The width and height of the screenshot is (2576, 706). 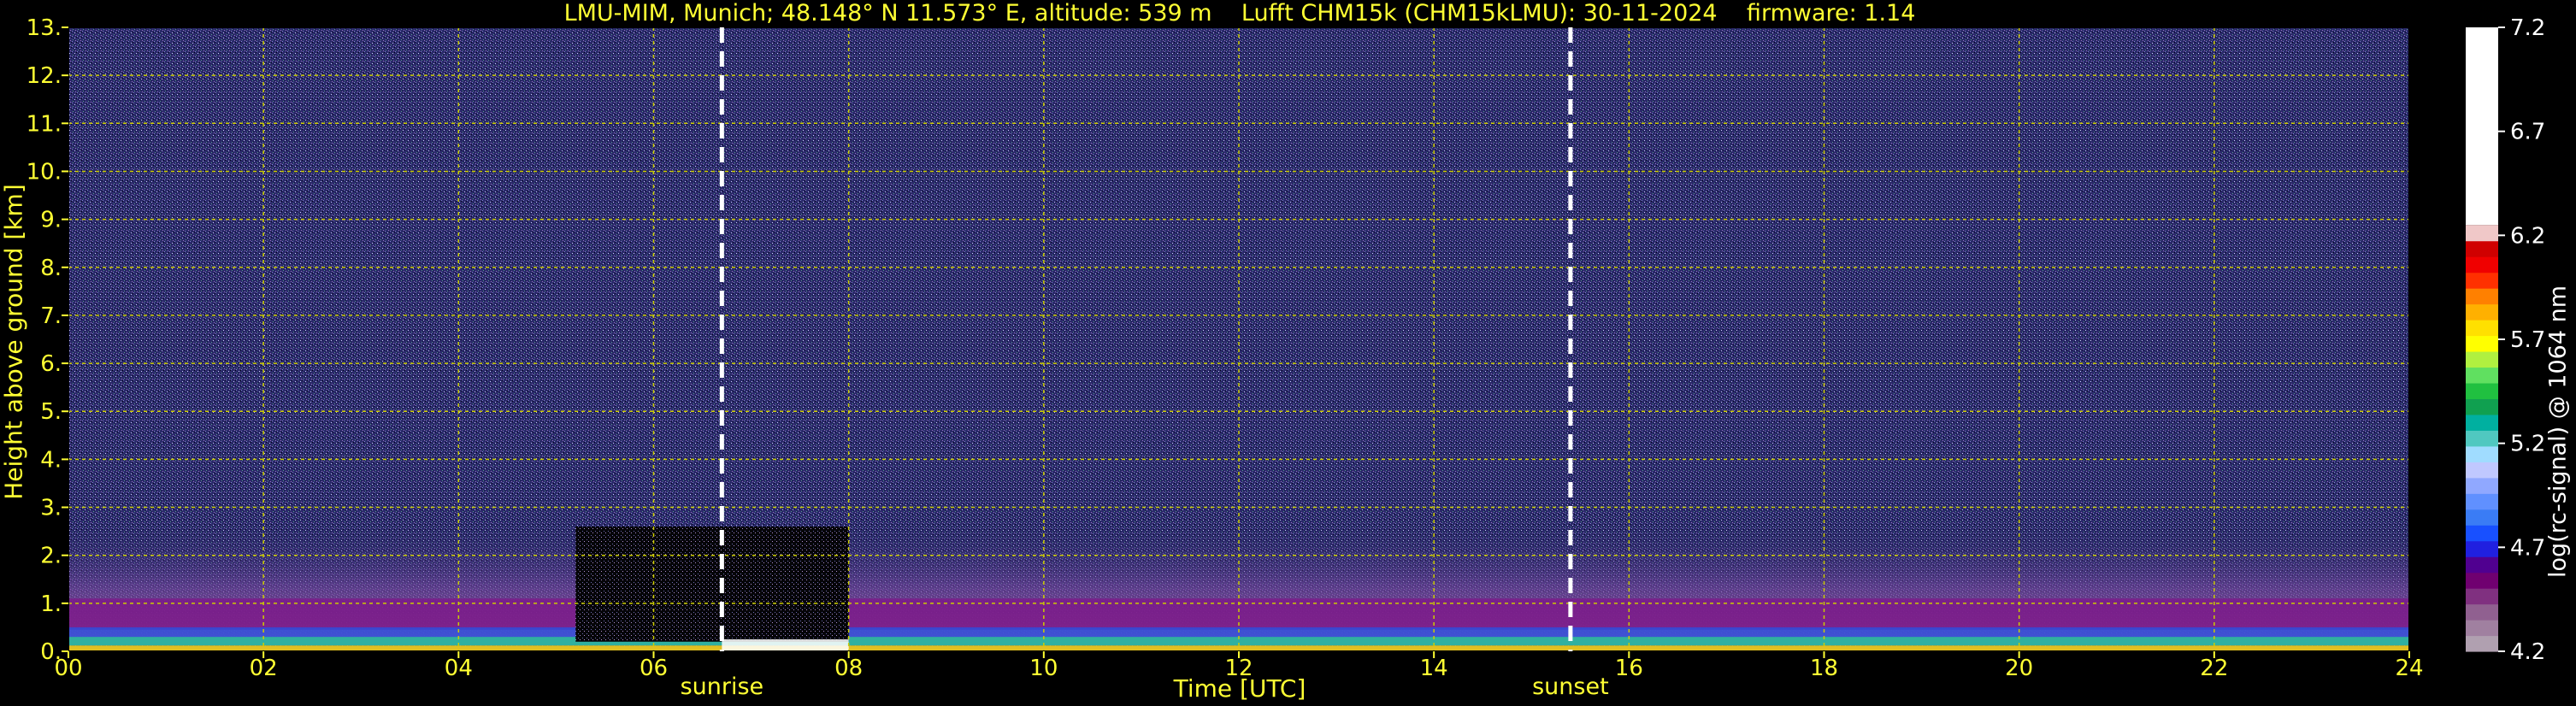 What do you see at coordinates (47, 340) in the screenshot?
I see `y-axis-ticks: 0.1.2.3.4.5.6.7.8.9.10.11.12.13.` at bounding box center [47, 340].